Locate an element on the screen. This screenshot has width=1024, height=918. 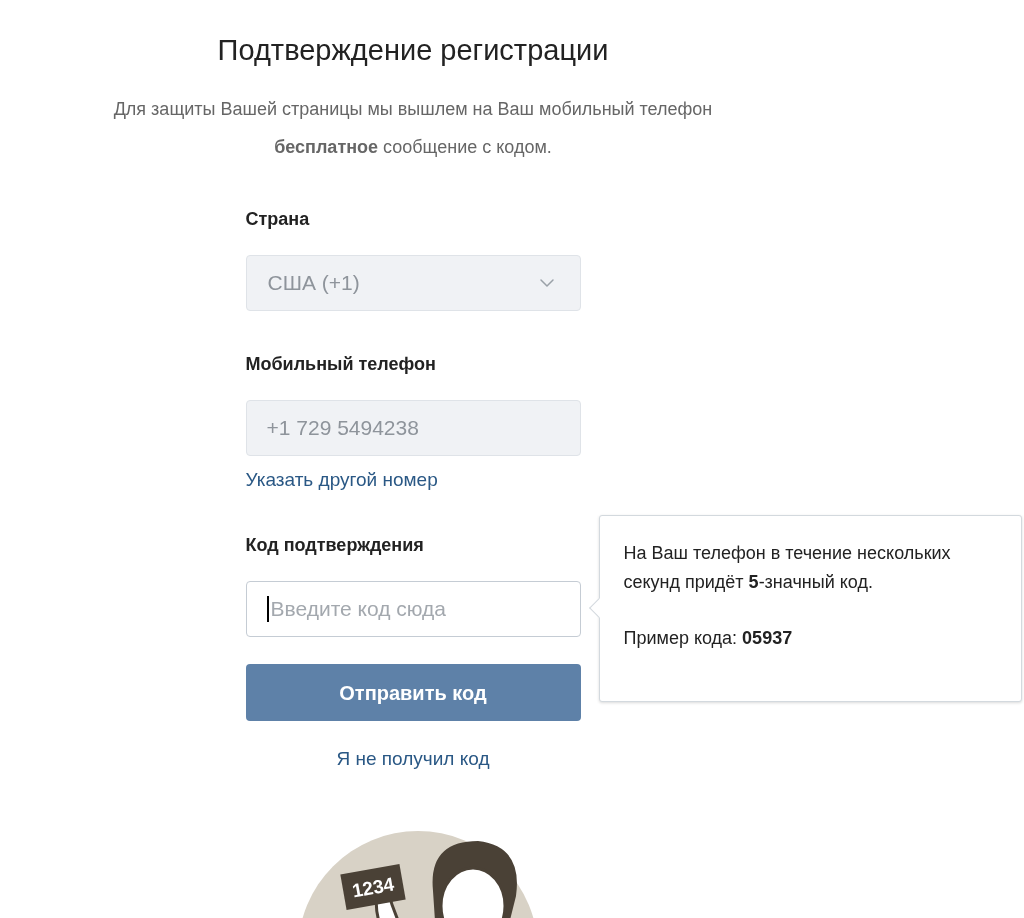
field-label: Мобильный телефон is located at coordinates (341, 364).